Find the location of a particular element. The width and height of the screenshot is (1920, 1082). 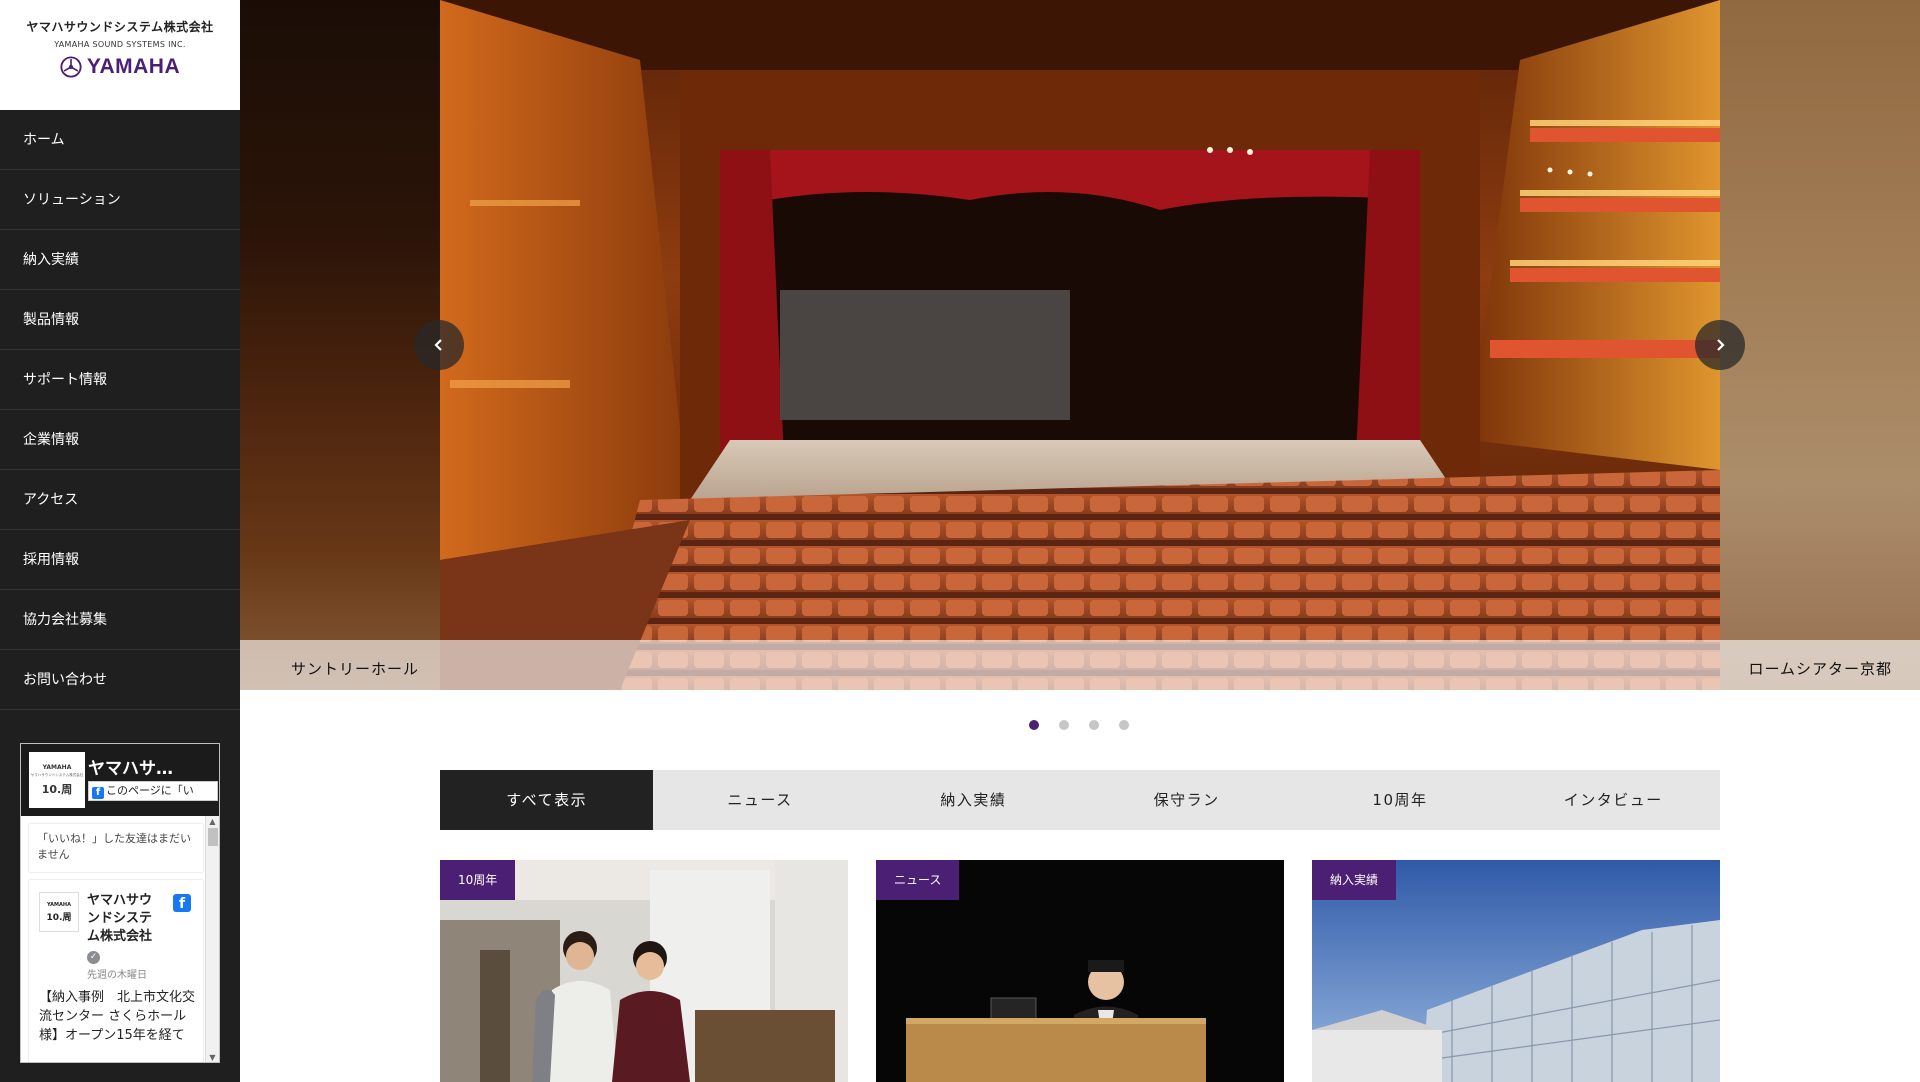

fb-avatar-line3: 10.周 is located at coordinates (57, 789).